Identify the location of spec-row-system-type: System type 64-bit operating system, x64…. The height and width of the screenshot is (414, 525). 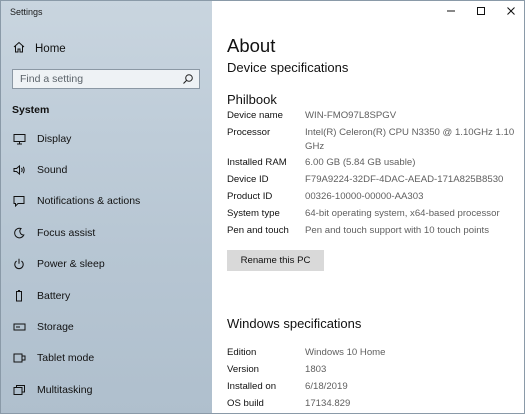
(372, 214).